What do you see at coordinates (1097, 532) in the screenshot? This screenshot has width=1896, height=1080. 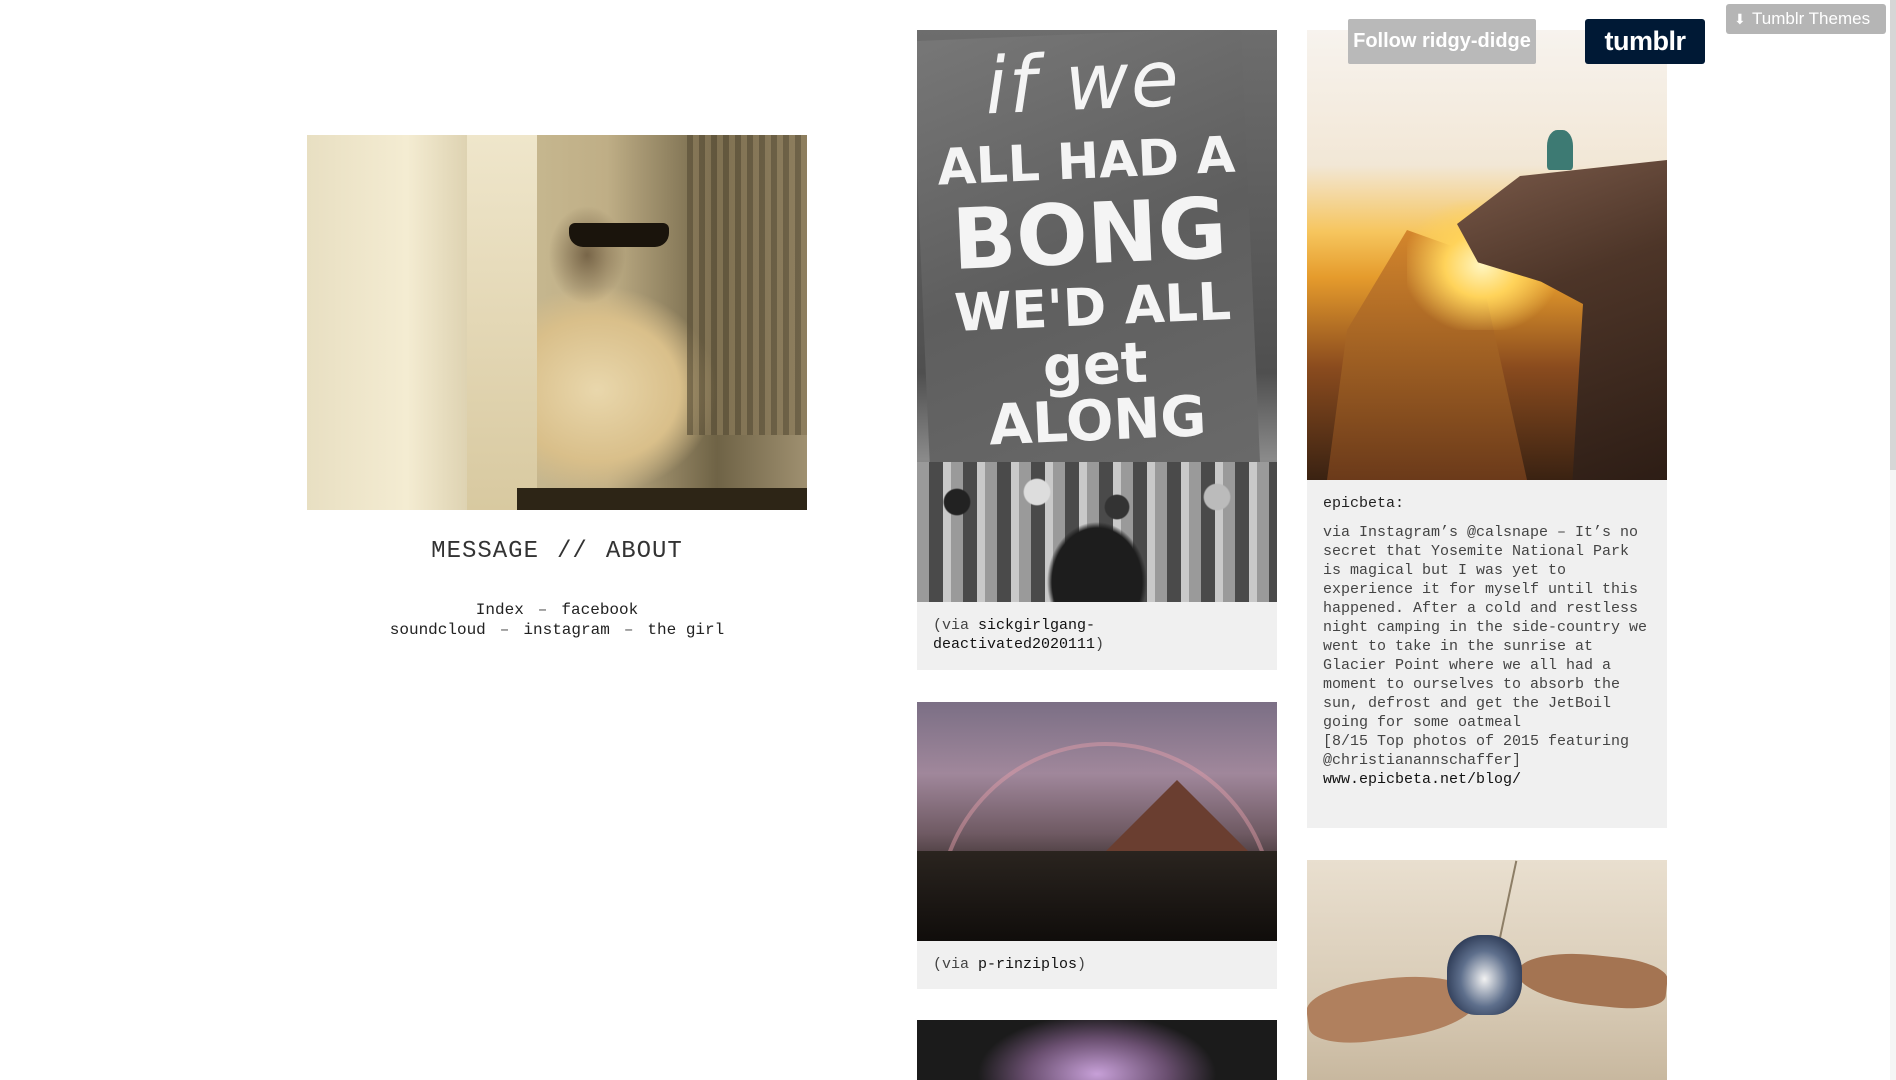 I see `photo-crowd` at bounding box center [1097, 532].